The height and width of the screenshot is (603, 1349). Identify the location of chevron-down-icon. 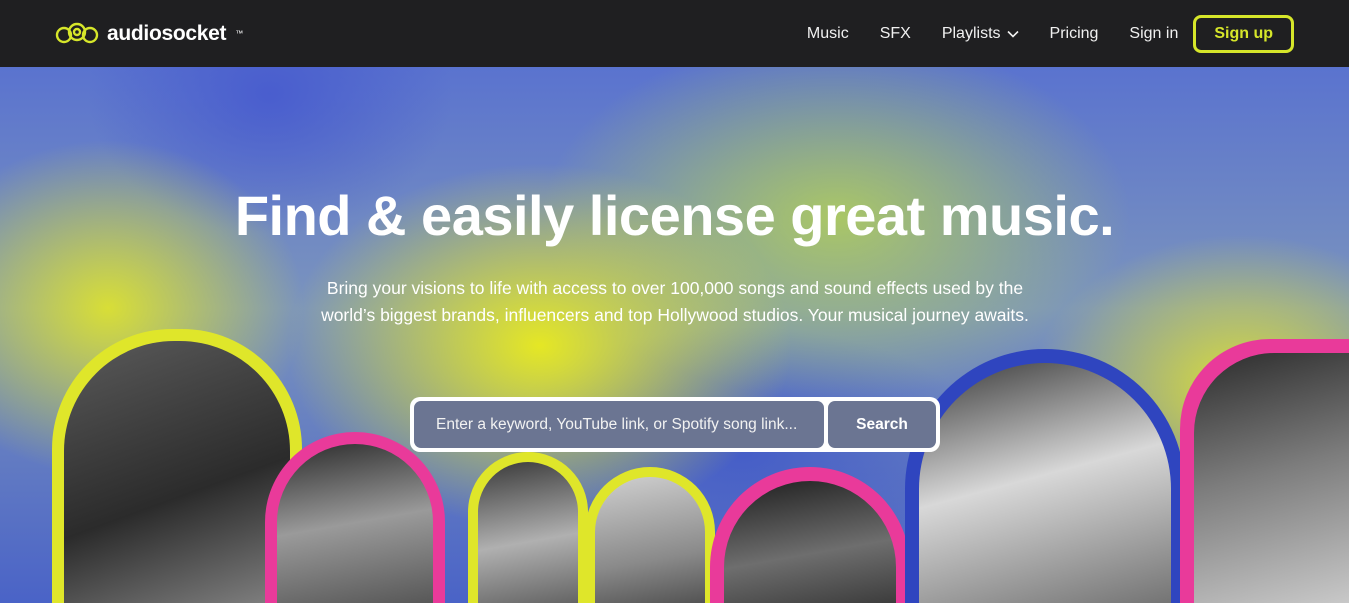
(1012, 34).